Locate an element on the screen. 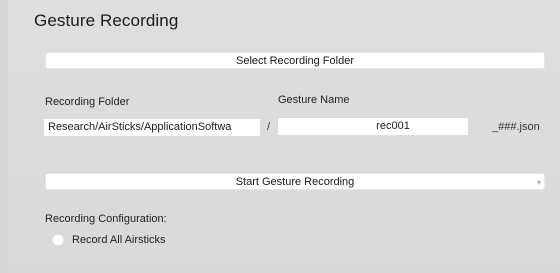 This screenshot has height=273, width=560. start-gesture-recording-label: Start Gesture Recording is located at coordinates (295, 182).